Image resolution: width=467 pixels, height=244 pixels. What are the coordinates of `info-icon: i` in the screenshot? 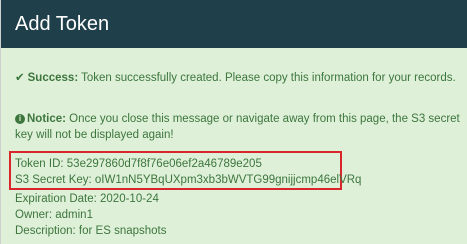 It's located at (20, 119).